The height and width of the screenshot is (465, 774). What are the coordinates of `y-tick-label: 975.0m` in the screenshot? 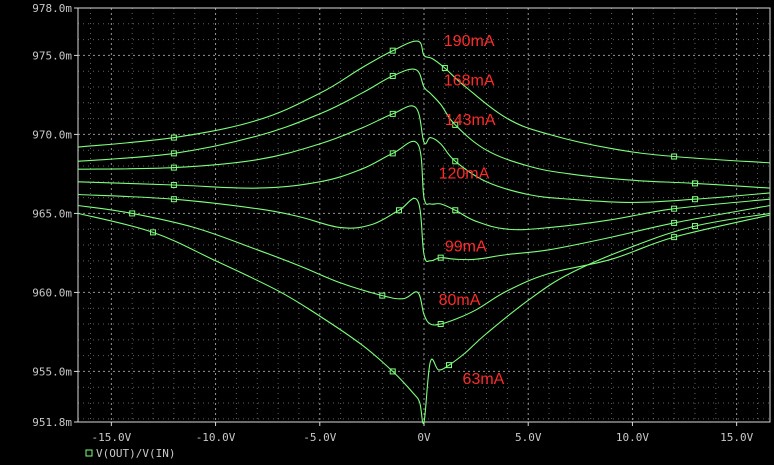 It's located at (52, 55).